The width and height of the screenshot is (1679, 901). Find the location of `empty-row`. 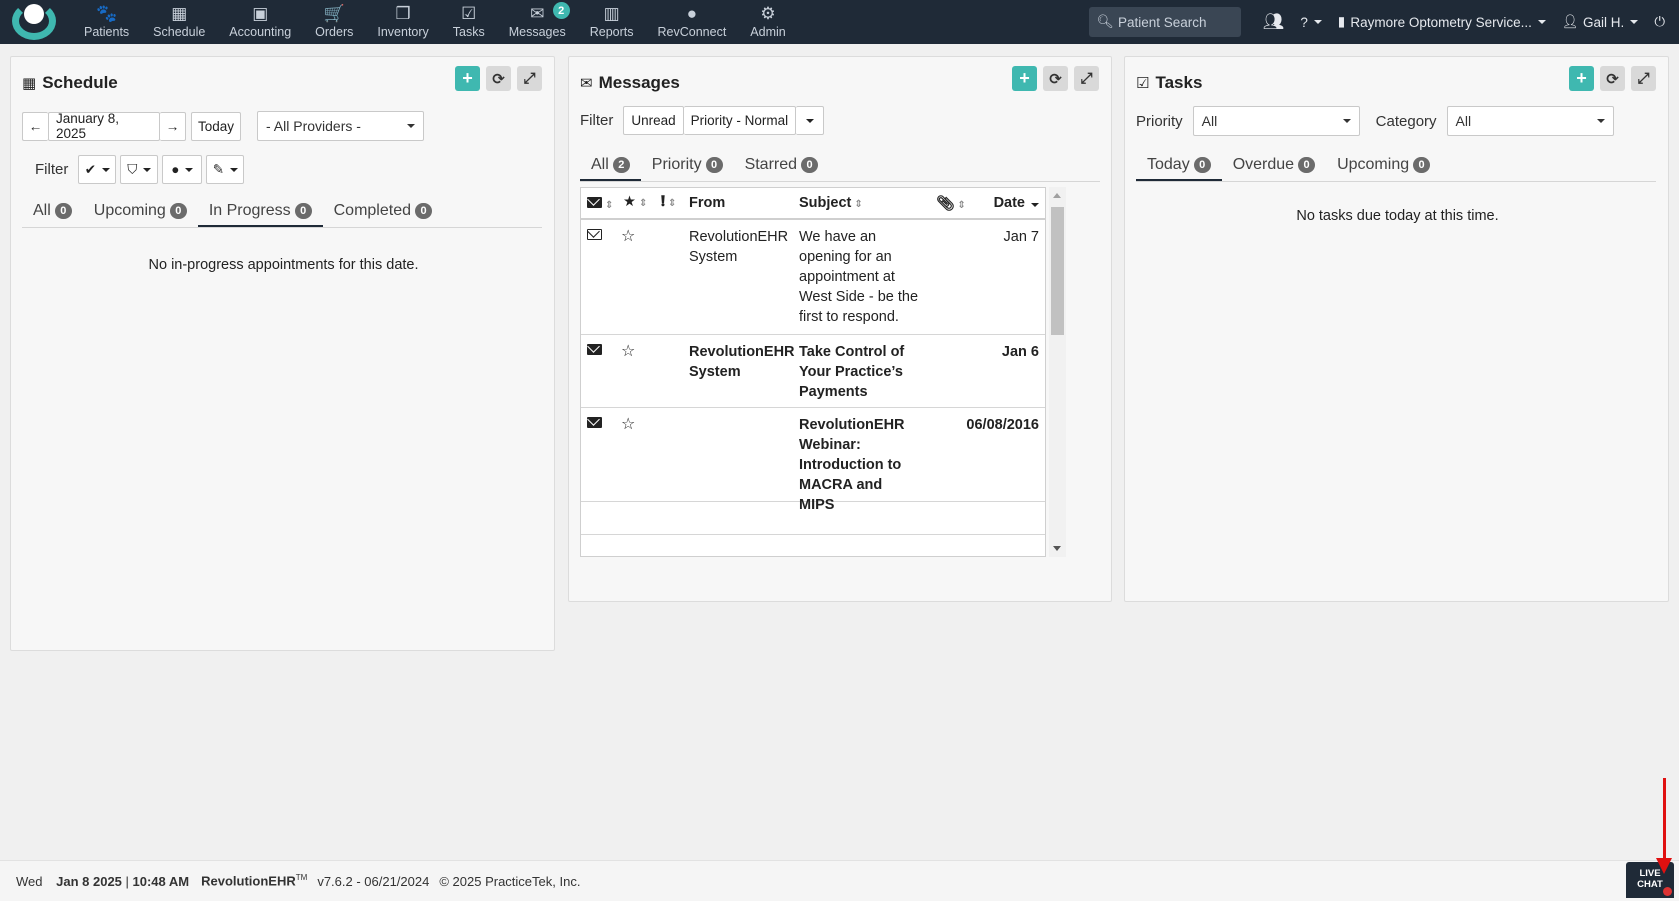

empty-row is located at coordinates (813, 545).